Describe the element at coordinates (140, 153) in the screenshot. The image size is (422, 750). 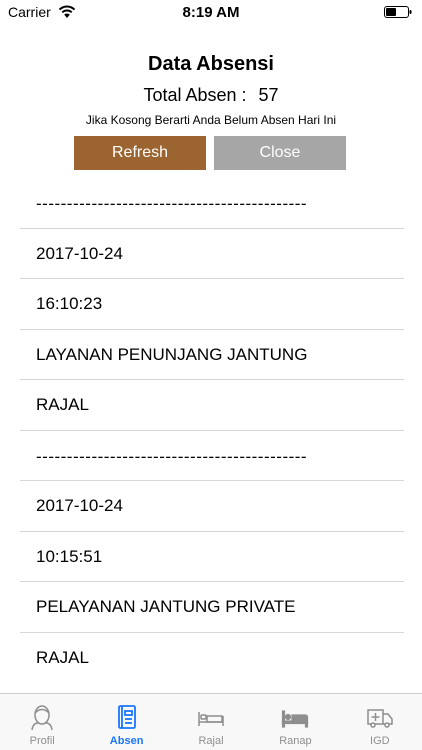
I see `refresh-button: Refresh` at that location.